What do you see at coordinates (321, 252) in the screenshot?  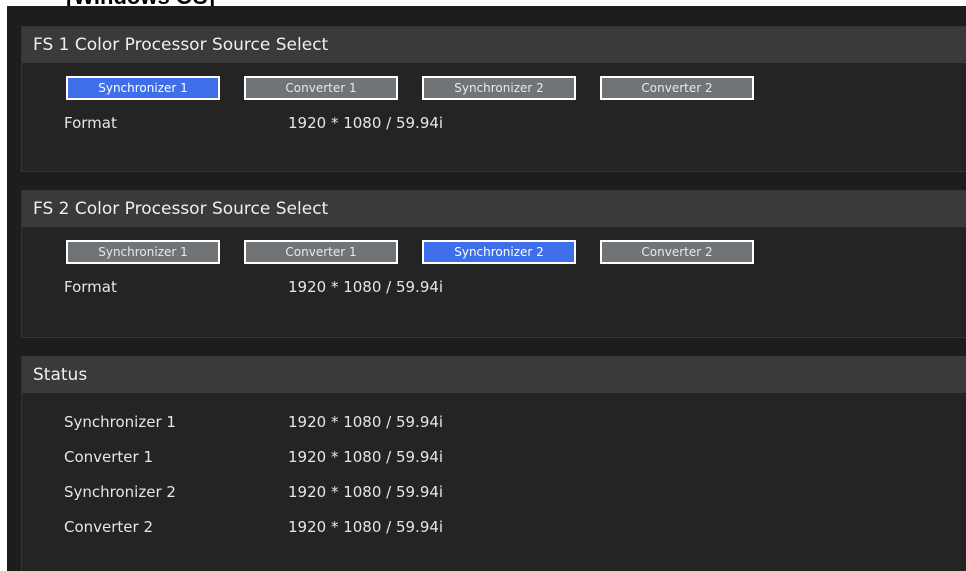 I see `fs2-converter-1-button: Converter 1` at bounding box center [321, 252].